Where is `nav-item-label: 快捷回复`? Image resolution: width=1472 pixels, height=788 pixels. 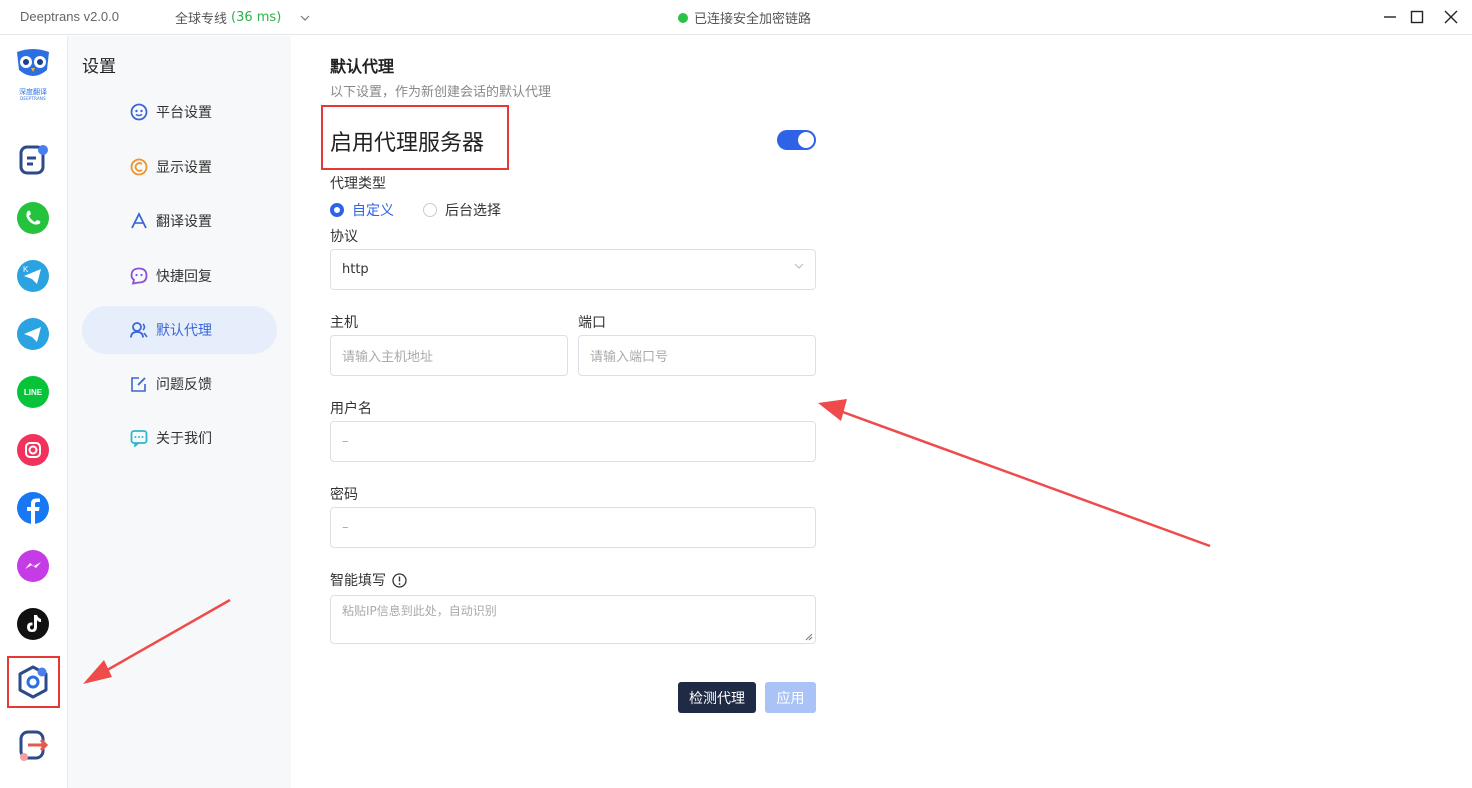
nav-item-label: 快捷回复 is located at coordinates (184, 277).